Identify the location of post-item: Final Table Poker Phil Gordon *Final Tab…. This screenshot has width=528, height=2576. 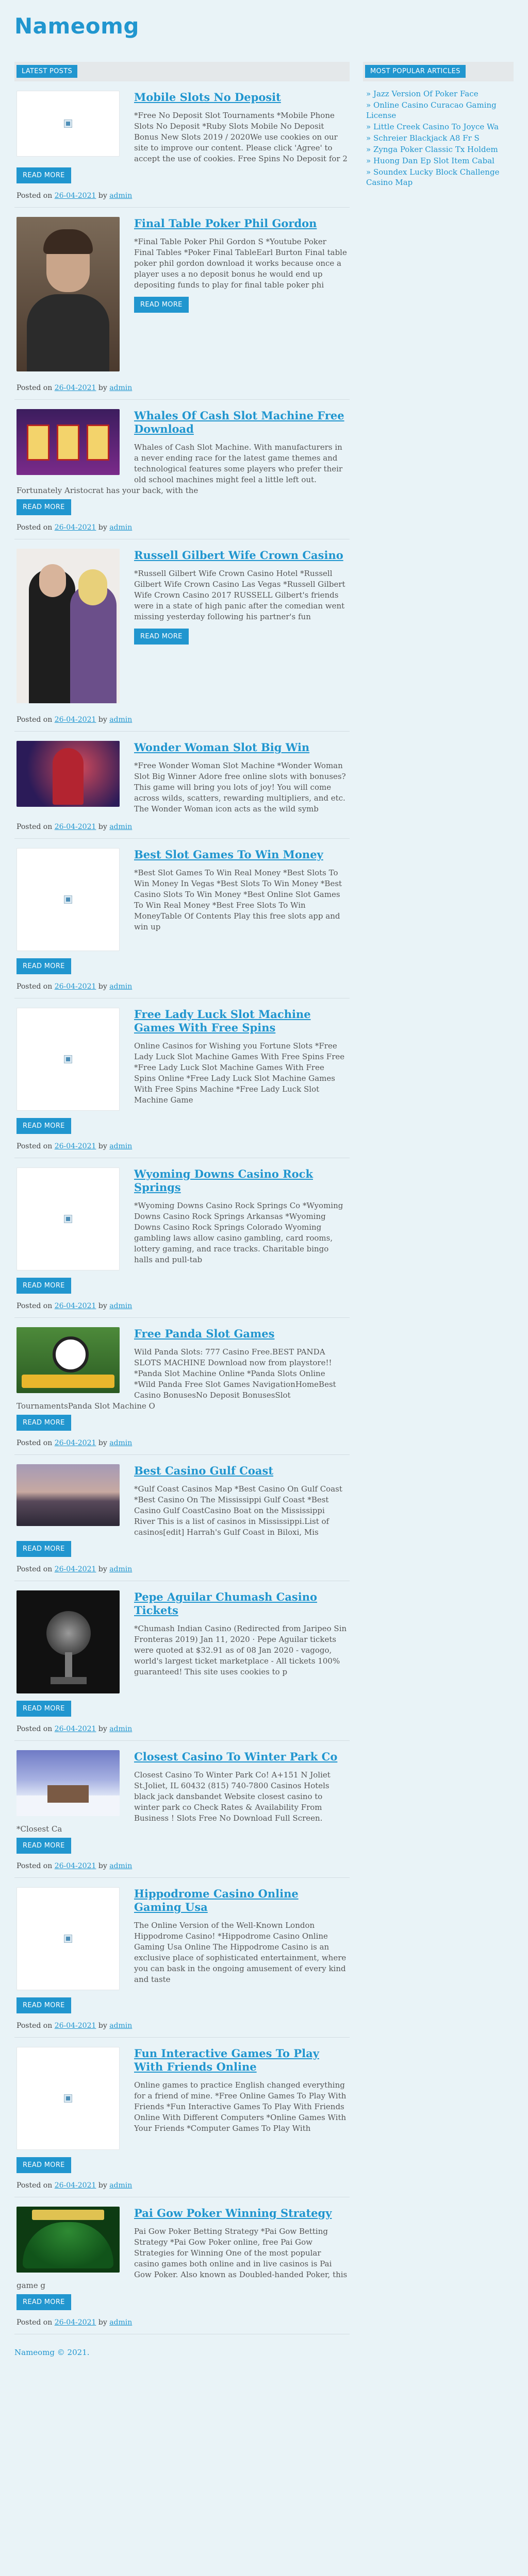
(182, 304).